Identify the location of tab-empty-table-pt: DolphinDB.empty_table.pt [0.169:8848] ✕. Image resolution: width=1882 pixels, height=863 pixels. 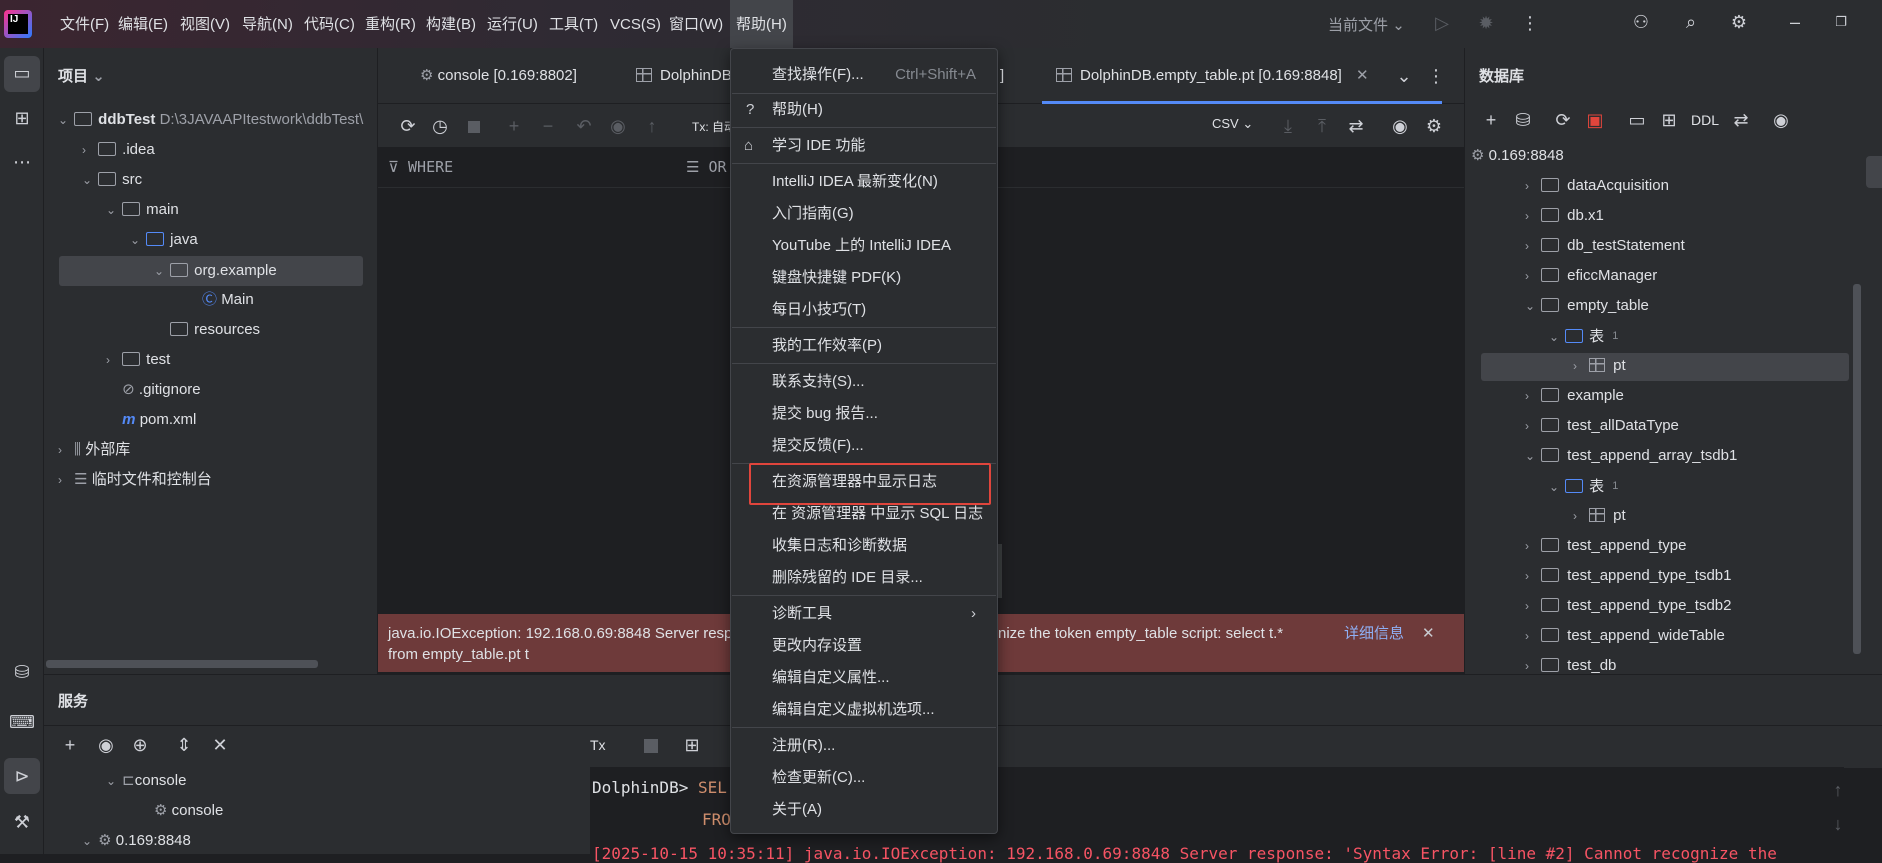
(1212, 76).